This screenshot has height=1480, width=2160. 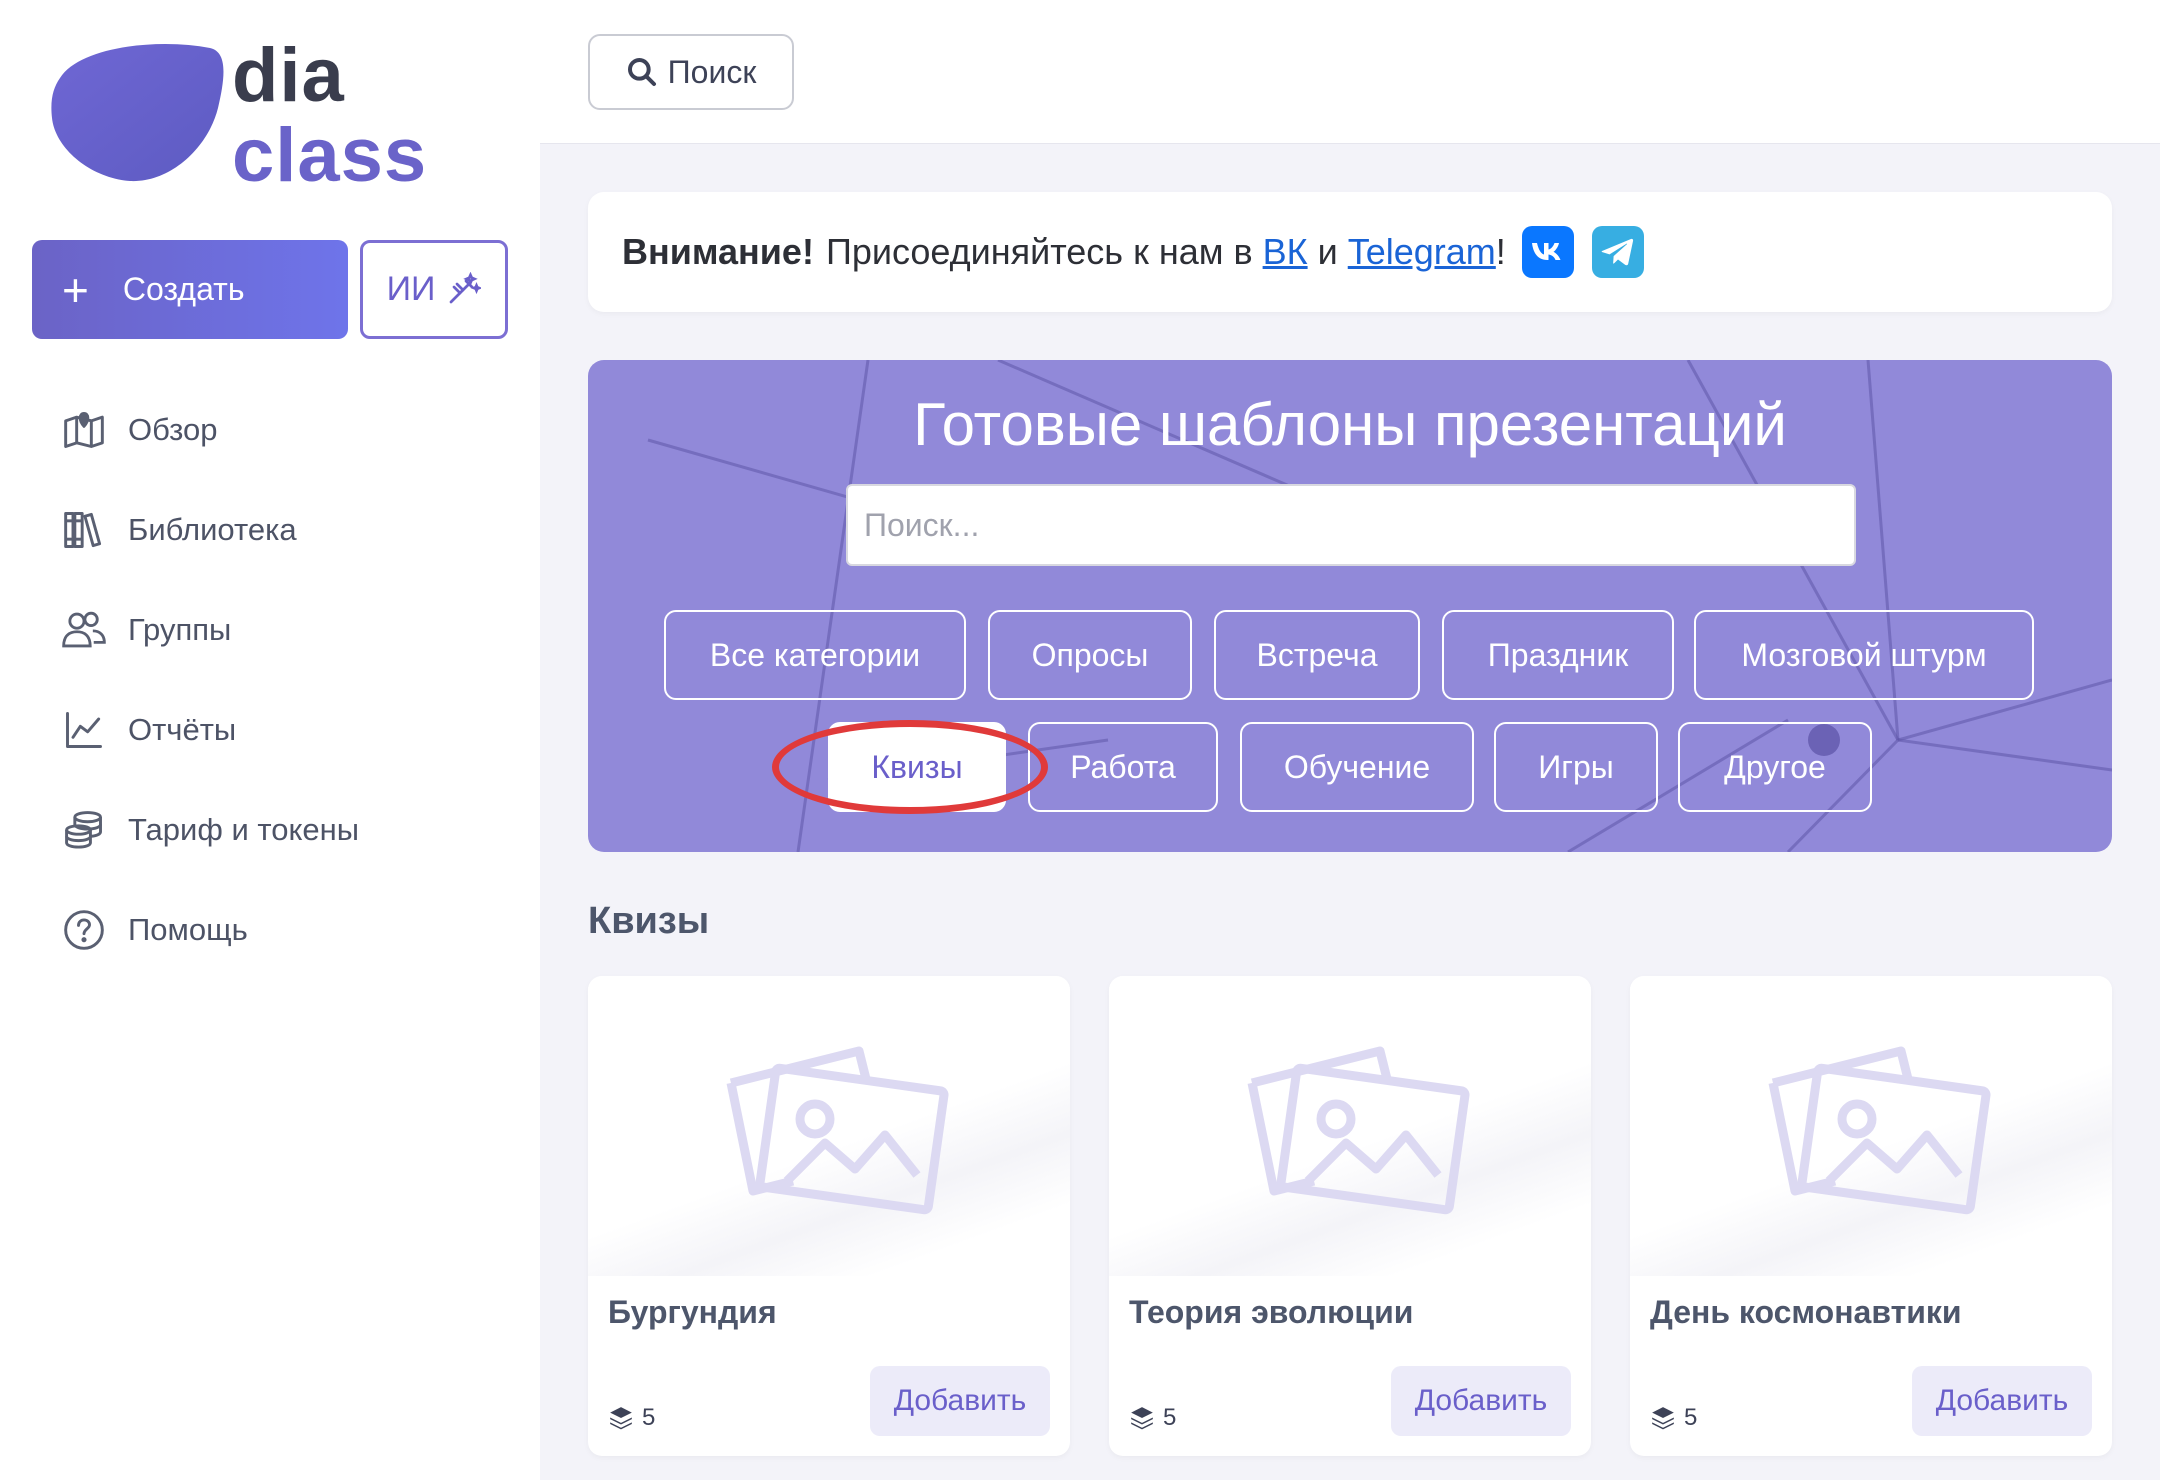 I want to click on category-games: Игры, so click(x=1576, y=767).